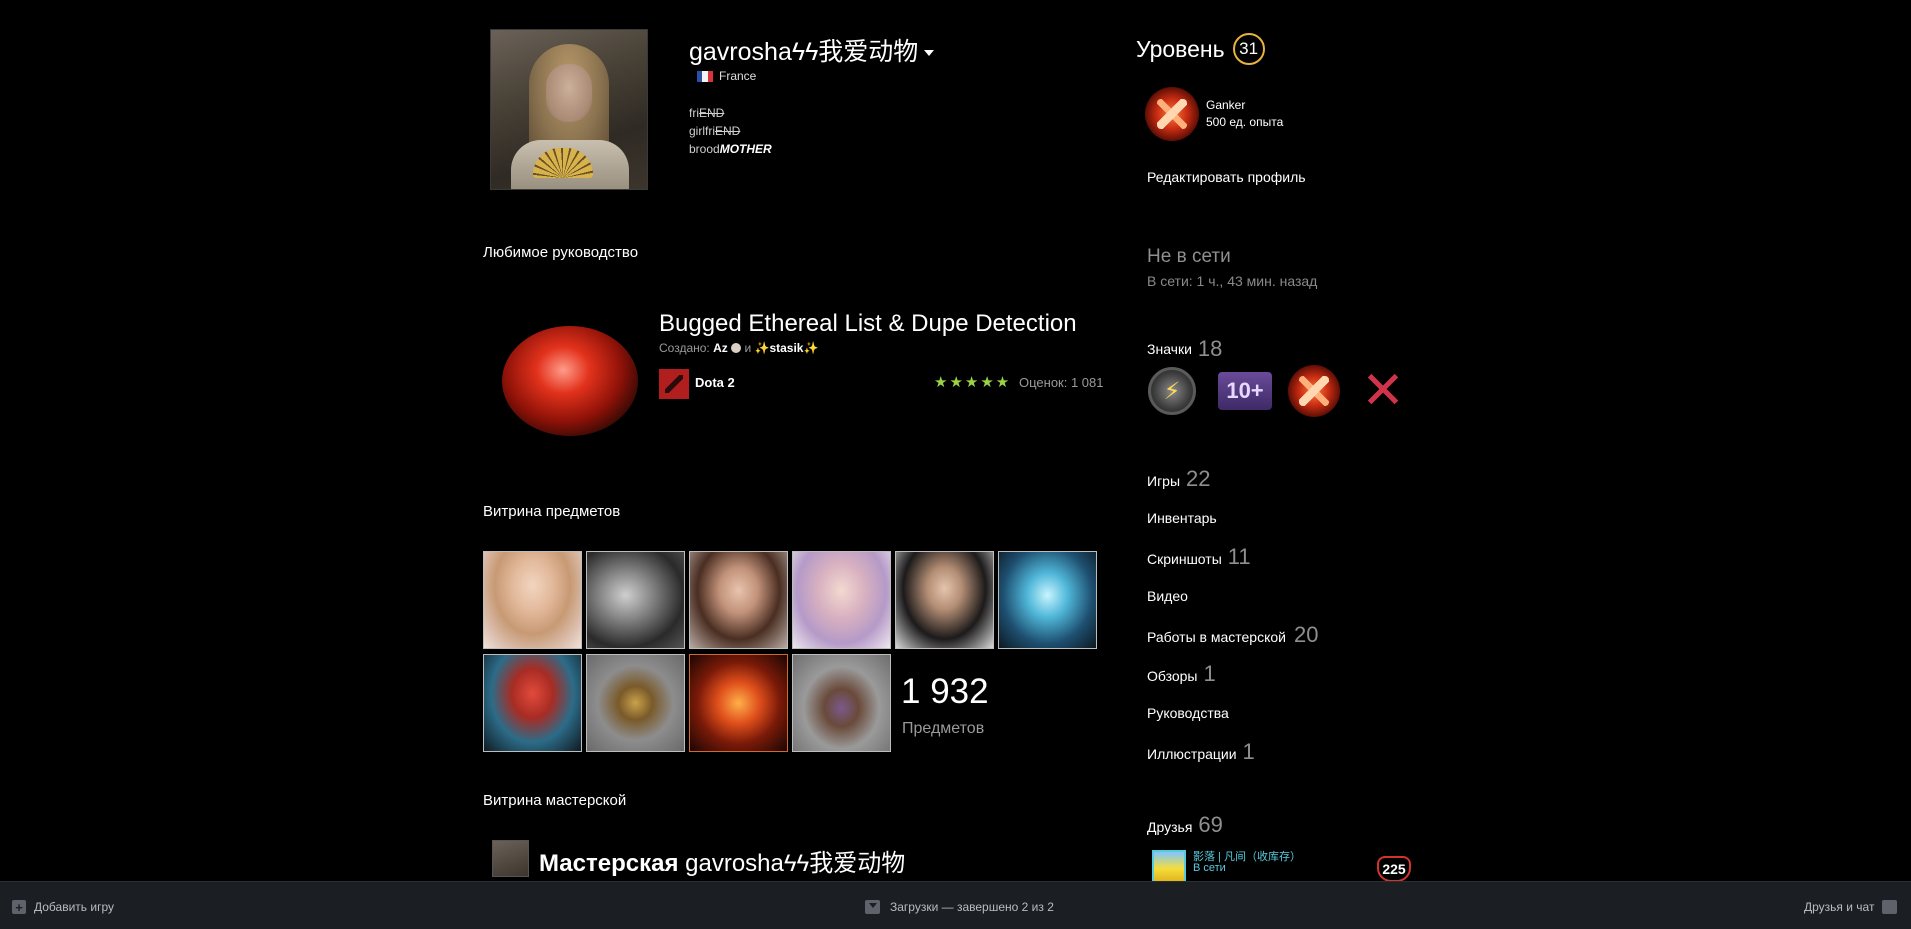 Image resolution: width=1911 pixels, height=929 pixels. What do you see at coordinates (943, 728) in the screenshot?
I see `item-count-label: Предметов` at bounding box center [943, 728].